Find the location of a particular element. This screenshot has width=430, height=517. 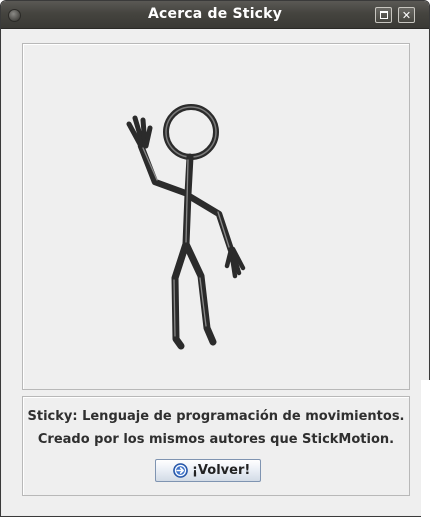

maximize-button is located at coordinates (383, 15).